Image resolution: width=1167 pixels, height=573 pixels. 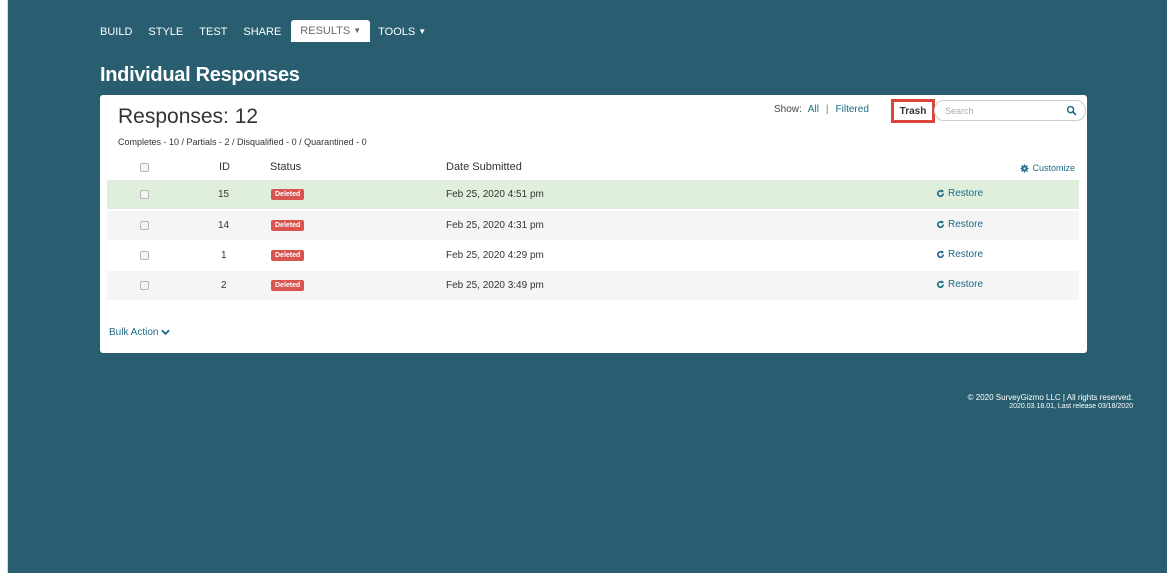 I want to click on row-id: 14, so click(x=224, y=225).